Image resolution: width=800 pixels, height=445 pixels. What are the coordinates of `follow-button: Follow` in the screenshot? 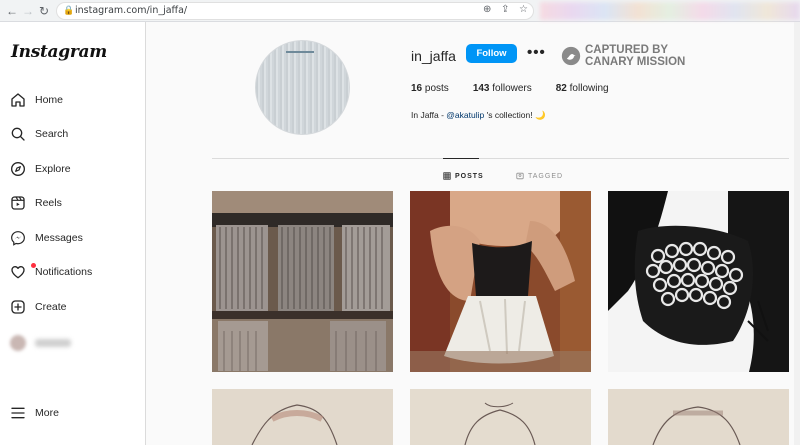 It's located at (491, 53).